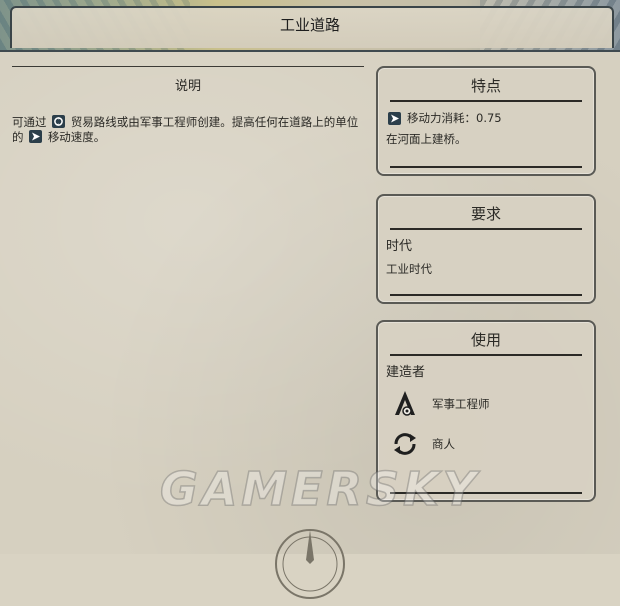 This screenshot has width=620, height=606. Describe the element at coordinates (486, 493) in the screenshot. I see `usage-rule-bottom` at that location.